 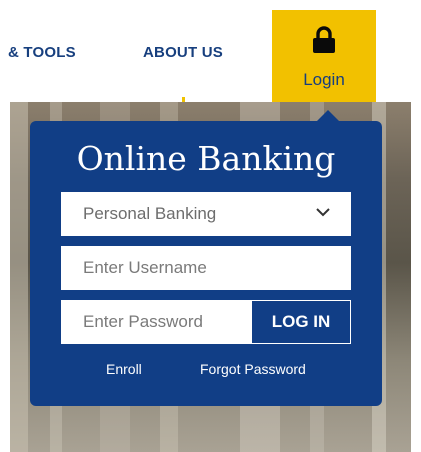 I want to click on username-input, so click(x=206, y=268).